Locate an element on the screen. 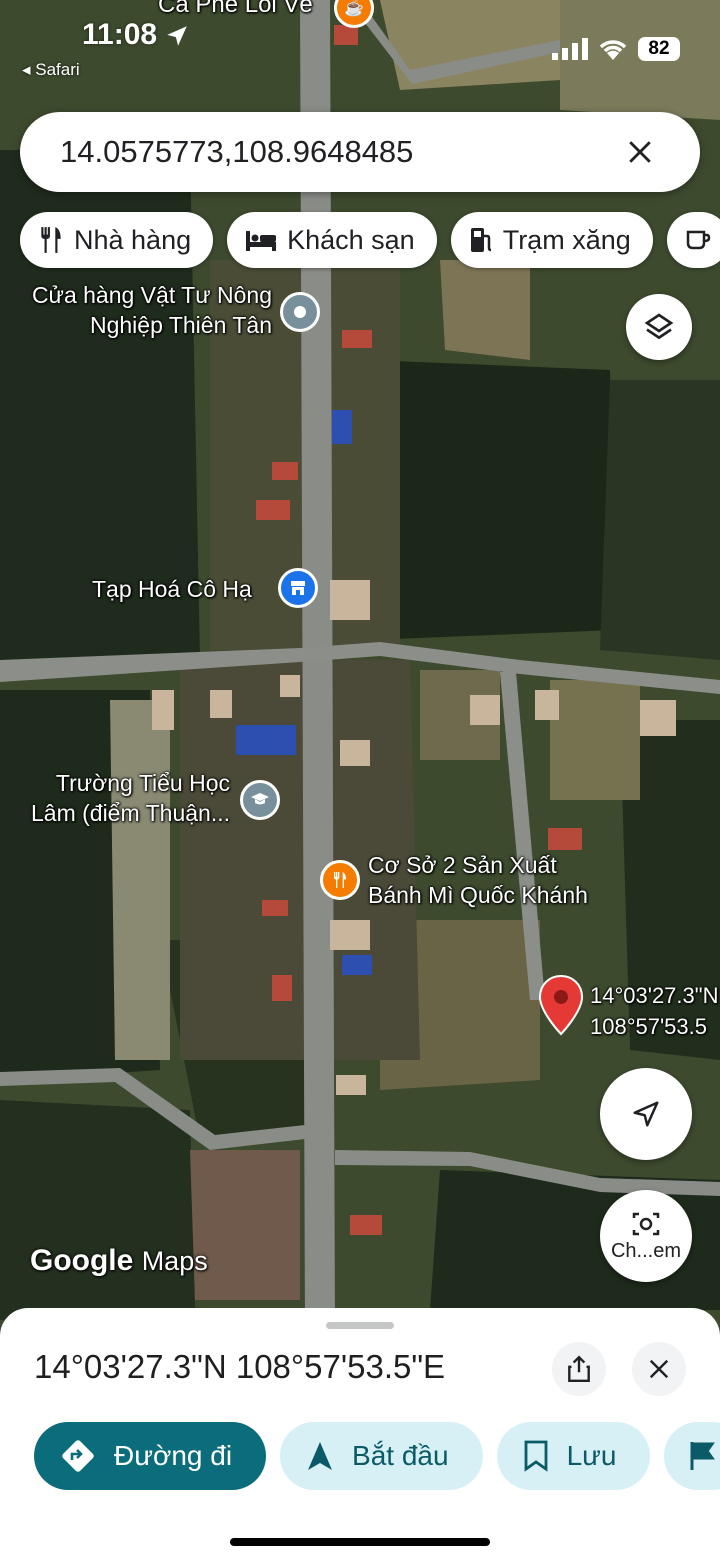  shop-pin-icon is located at coordinates (298, 588).